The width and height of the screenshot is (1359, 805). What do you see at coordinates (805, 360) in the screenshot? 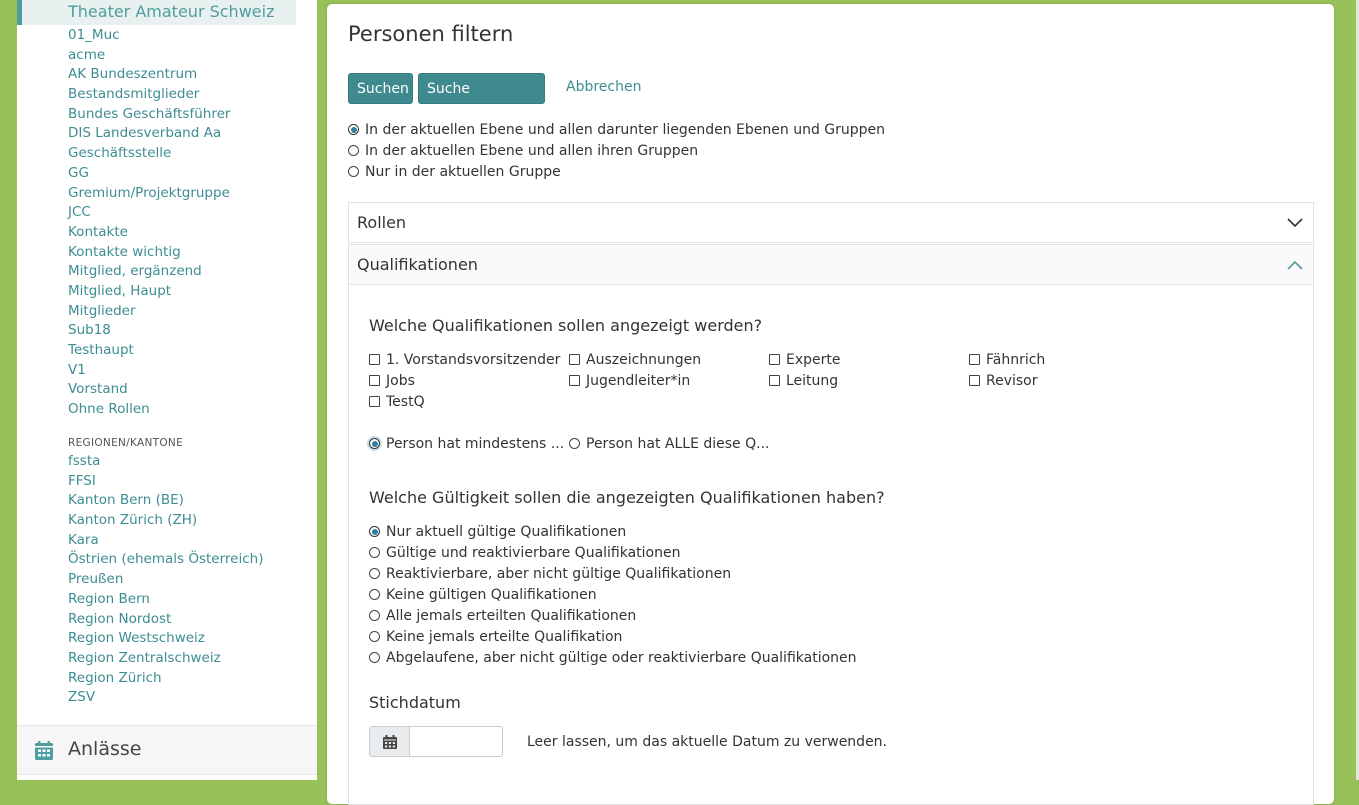
I see `qualification-option: Experte` at bounding box center [805, 360].